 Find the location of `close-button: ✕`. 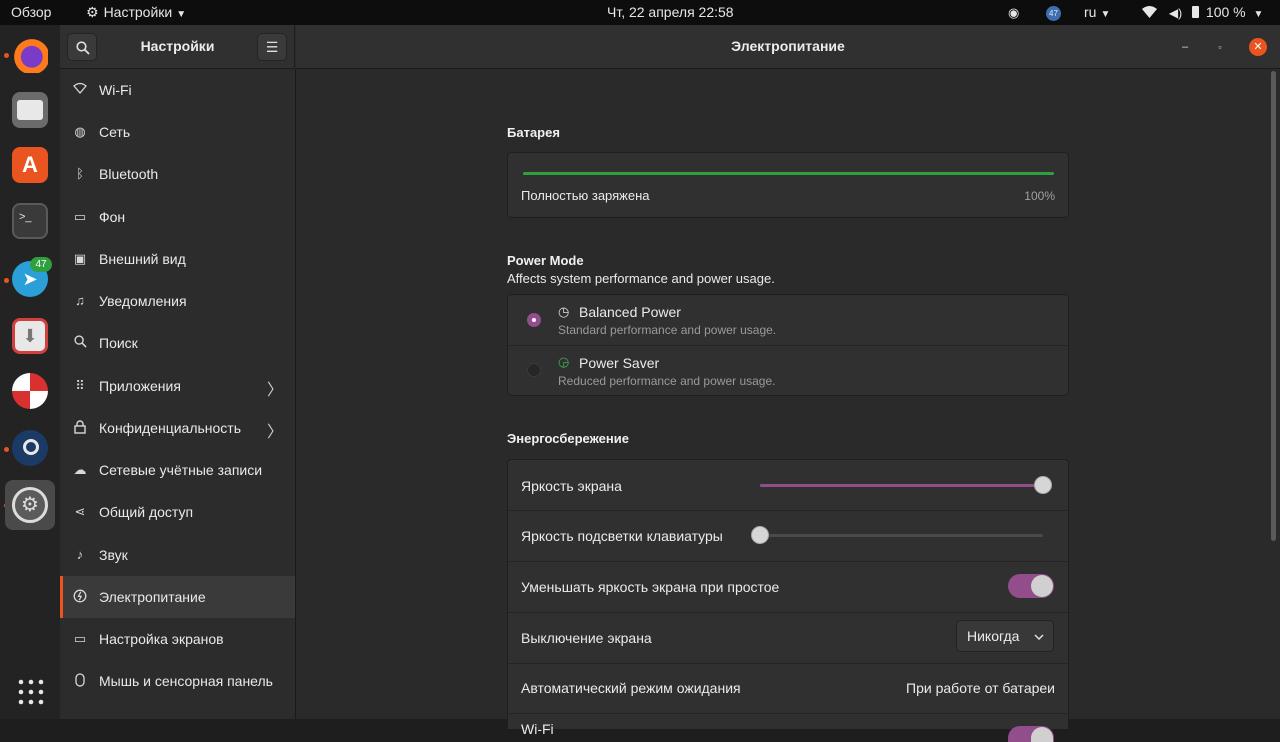

close-button: ✕ is located at coordinates (1258, 47).